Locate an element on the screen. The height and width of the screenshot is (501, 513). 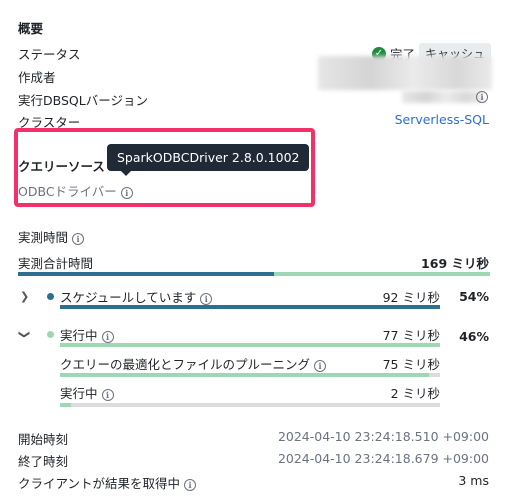
tooltip-arrow is located at coordinates (126, 173).